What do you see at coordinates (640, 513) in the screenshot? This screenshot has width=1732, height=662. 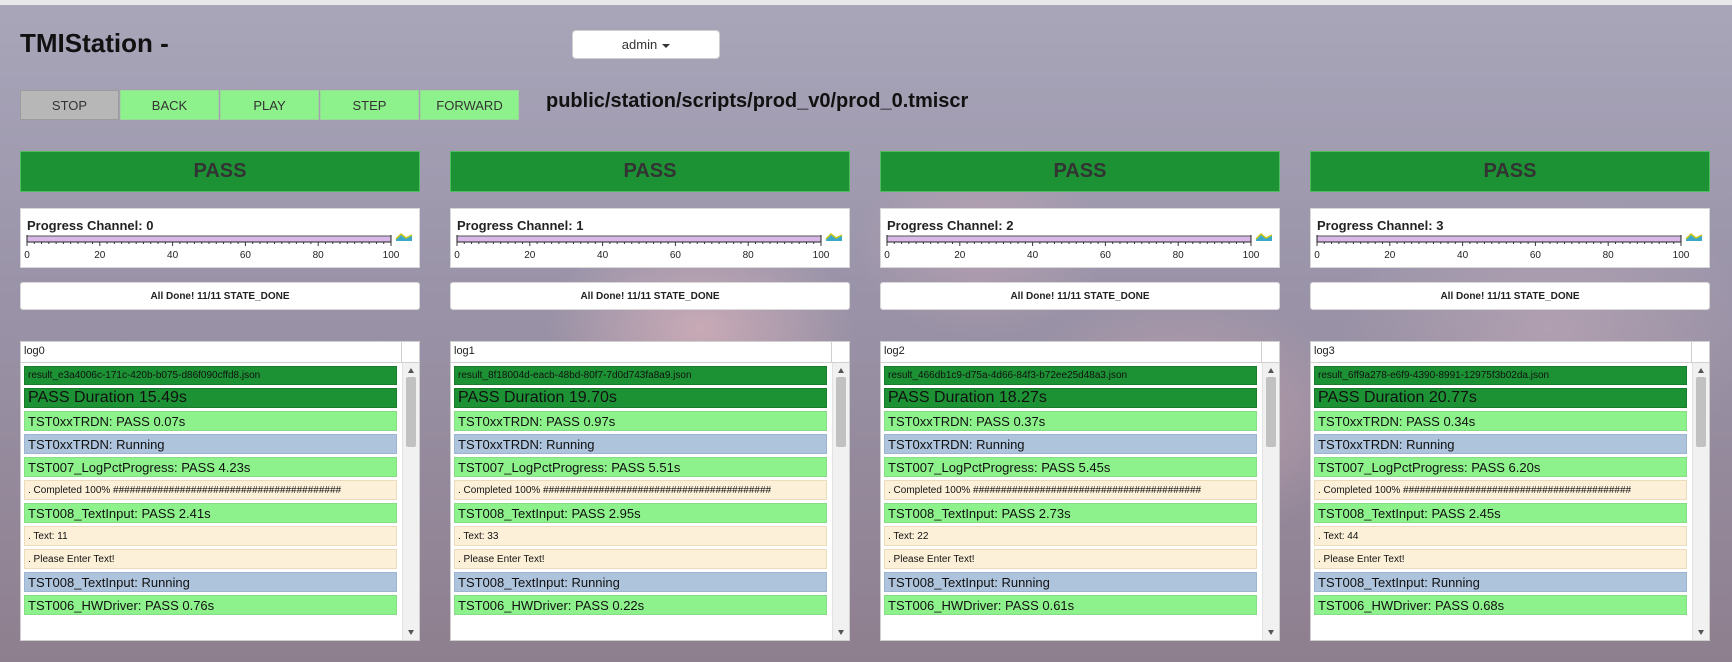 I see `log-entry-pass: TST008_TextInput: PASS 2.95s` at bounding box center [640, 513].